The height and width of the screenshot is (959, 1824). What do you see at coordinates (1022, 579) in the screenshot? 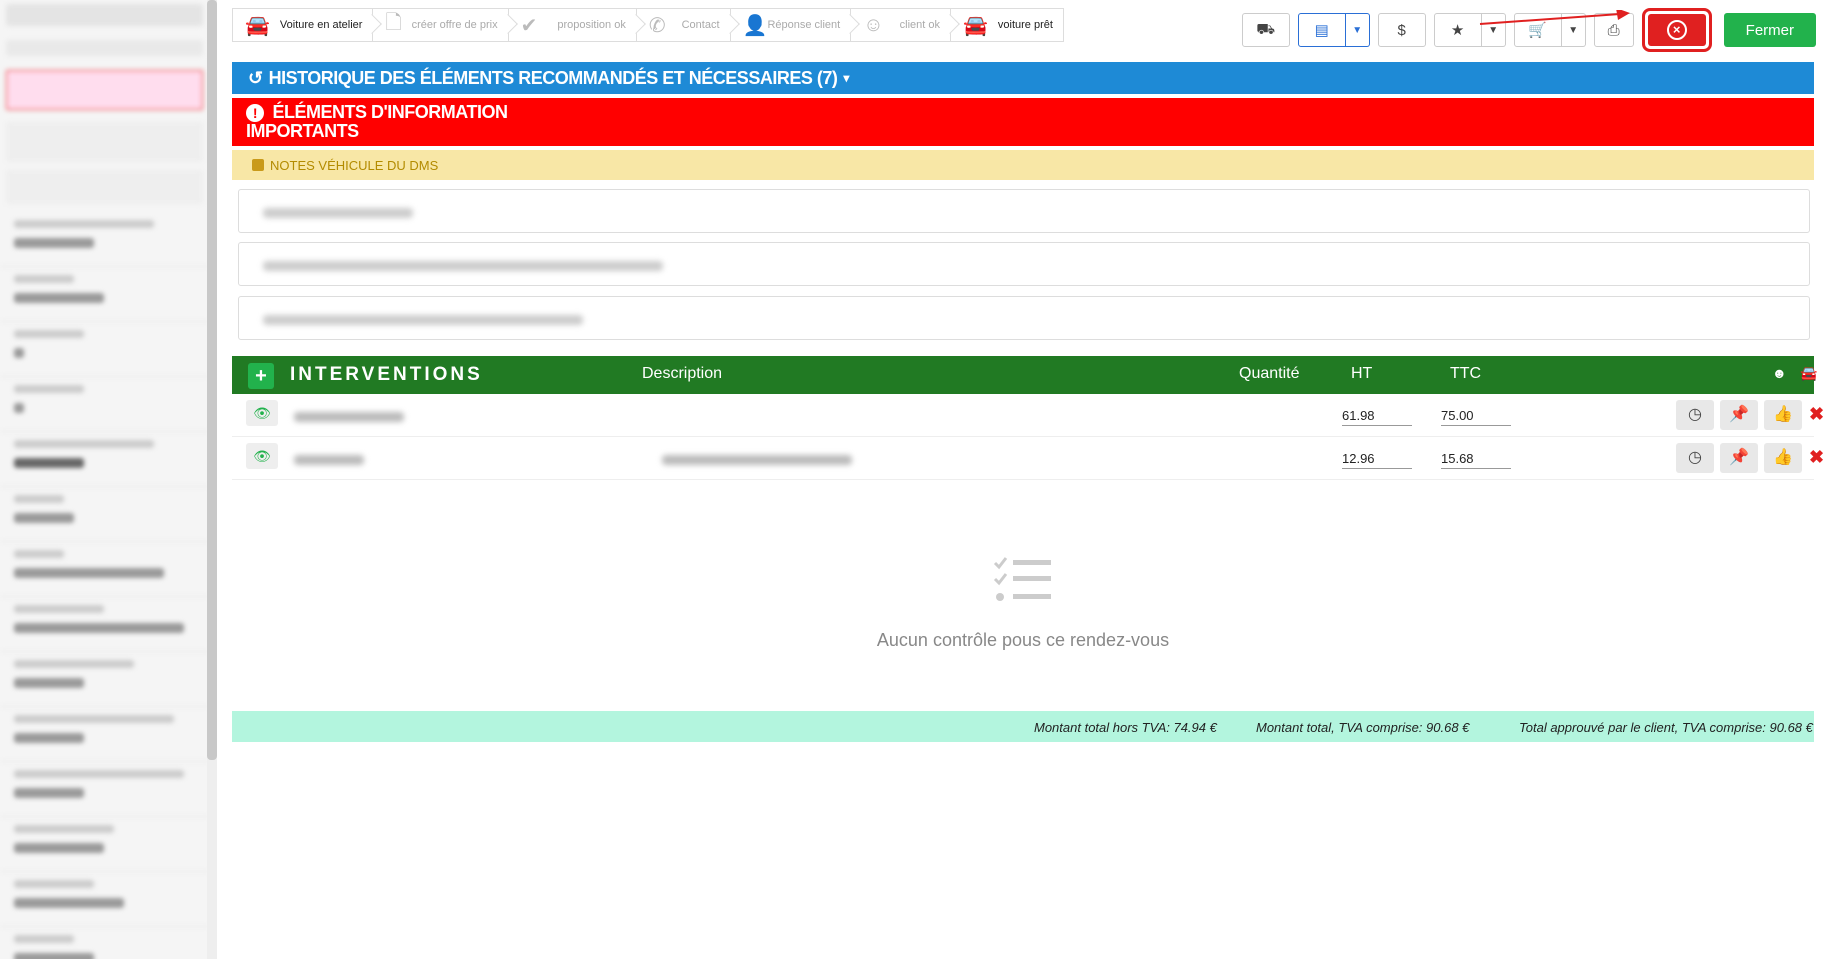
I see `checklist-icon` at bounding box center [1022, 579].